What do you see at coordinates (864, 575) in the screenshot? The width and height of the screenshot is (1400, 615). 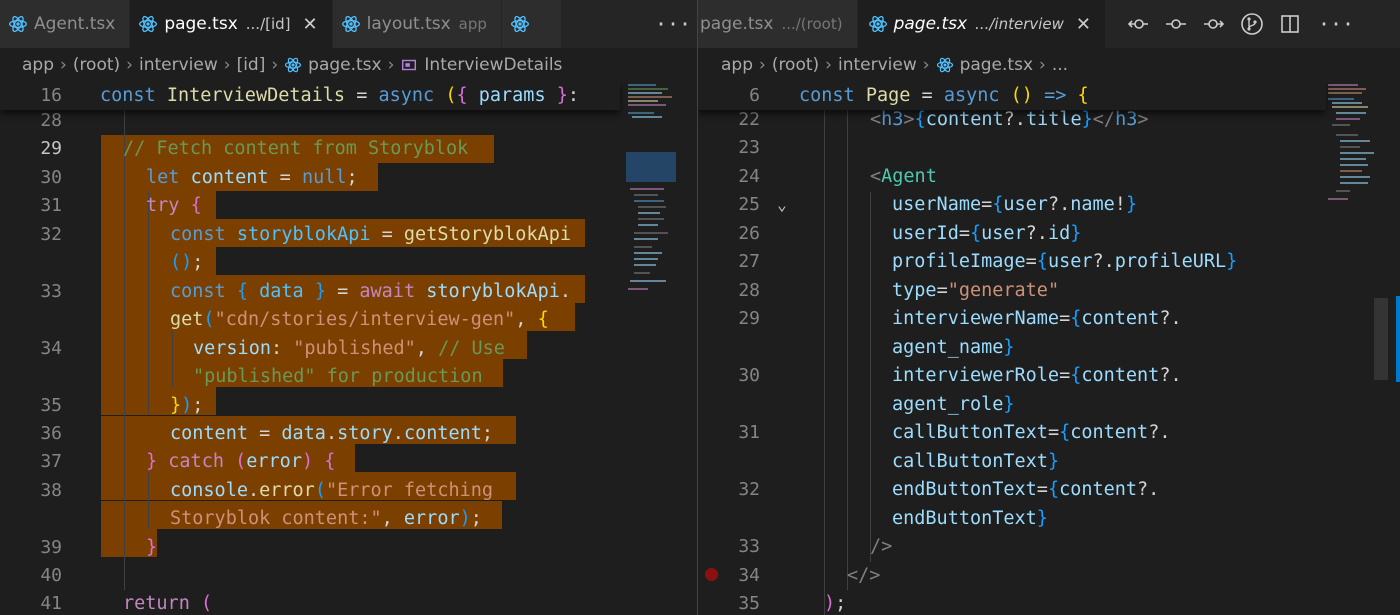 I see `code-line: </>` at bounding box center [864, 575].